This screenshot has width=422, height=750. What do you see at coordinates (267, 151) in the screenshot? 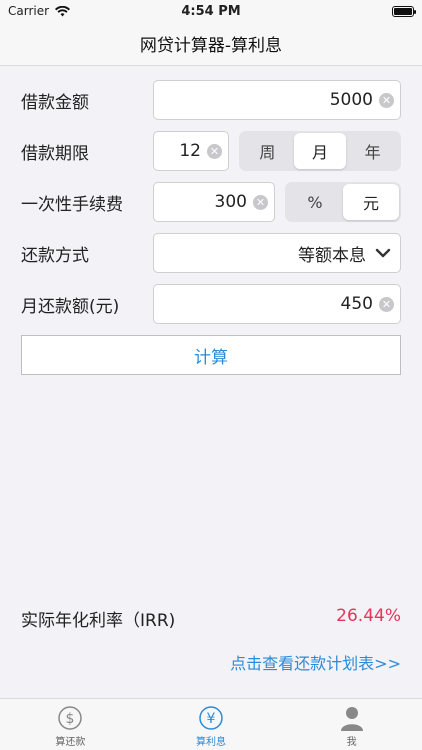
I see `term-unit-week: 周` at bounding box center [267, 151].